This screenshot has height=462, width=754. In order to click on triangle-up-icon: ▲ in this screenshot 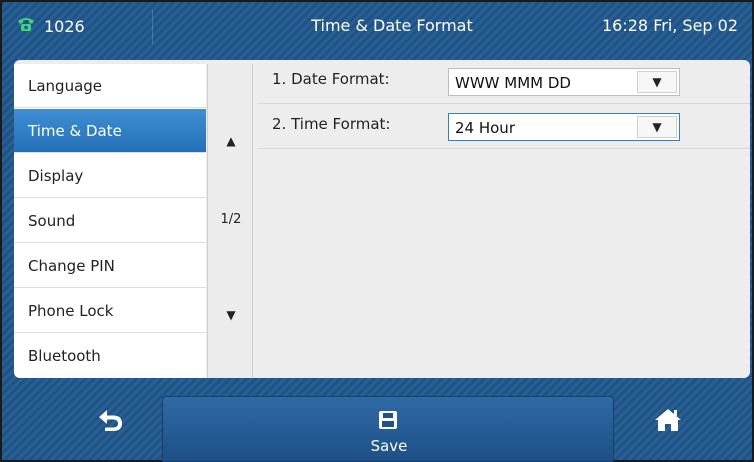, I will do `click(231, 141)`.